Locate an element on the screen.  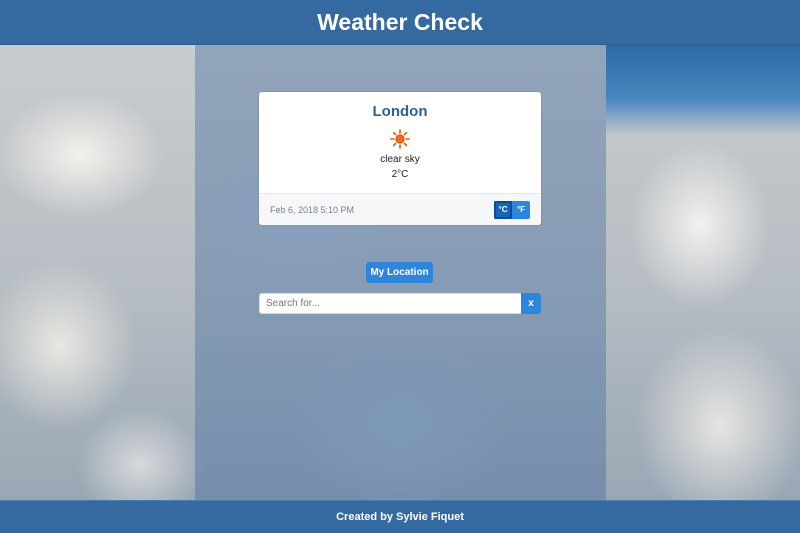
search-bar: x is located at coordinates (400, 303).